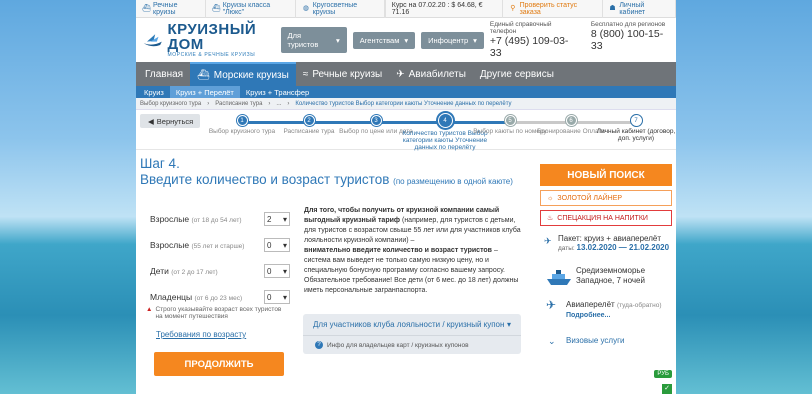 The image size is (812, 394). I want to click on phone-free-value: 8 (800) 100-15-33, so click(630, 40).